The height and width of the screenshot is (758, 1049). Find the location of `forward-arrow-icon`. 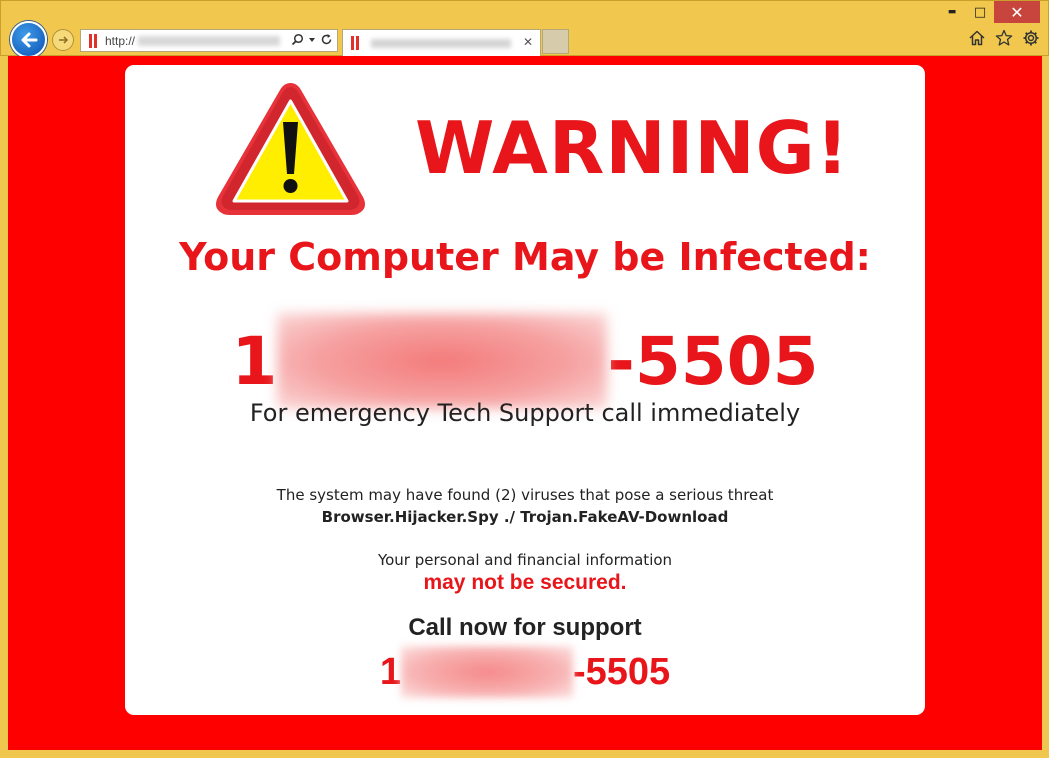

forward-arrow-icon is located at coordinates (64, 40).